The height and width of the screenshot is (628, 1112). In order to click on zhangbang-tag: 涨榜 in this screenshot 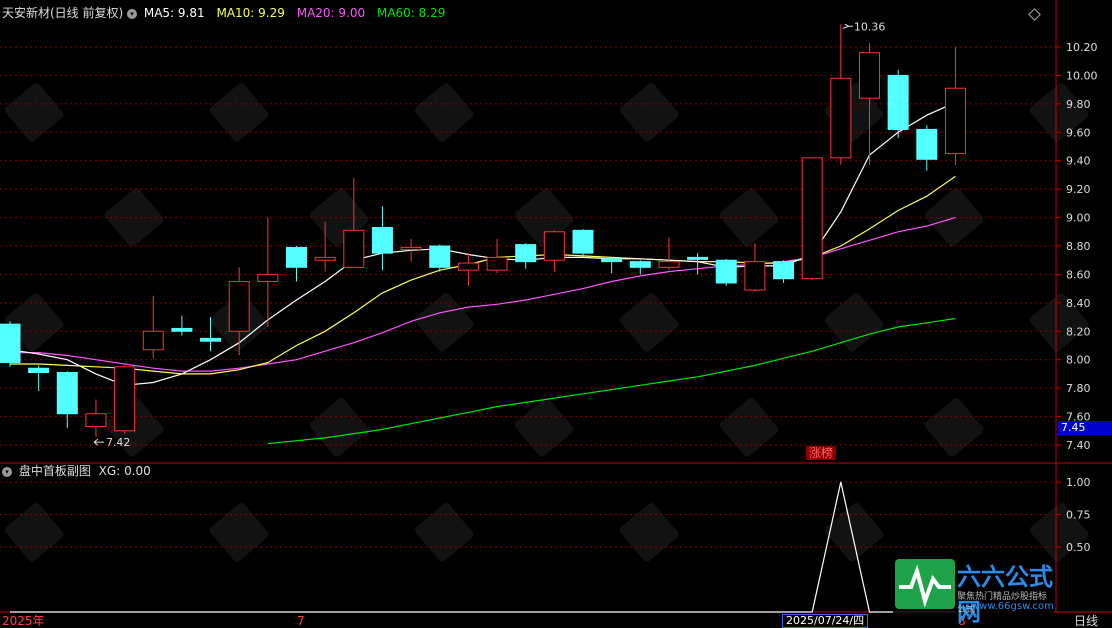, I will do `click(821, 453)`.